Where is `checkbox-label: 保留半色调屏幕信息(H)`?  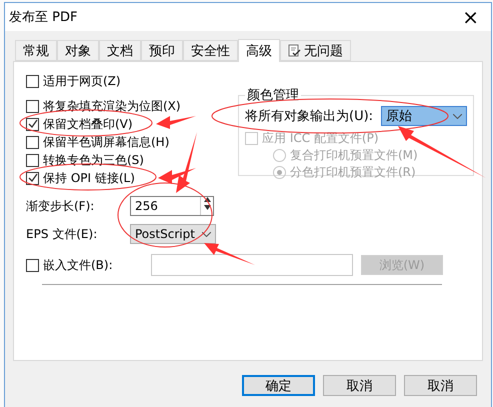
checkbox-label: 保留半色调屏幕信息(H) is located at coordinates (106, 142).